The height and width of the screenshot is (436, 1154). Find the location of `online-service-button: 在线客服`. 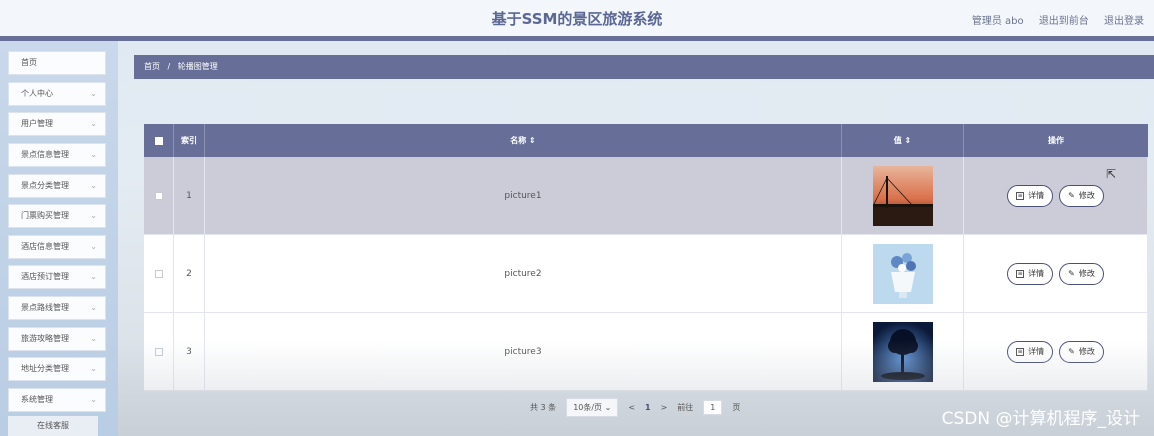

online-service-button: 在线客服 is located at coordinates (53, 426).